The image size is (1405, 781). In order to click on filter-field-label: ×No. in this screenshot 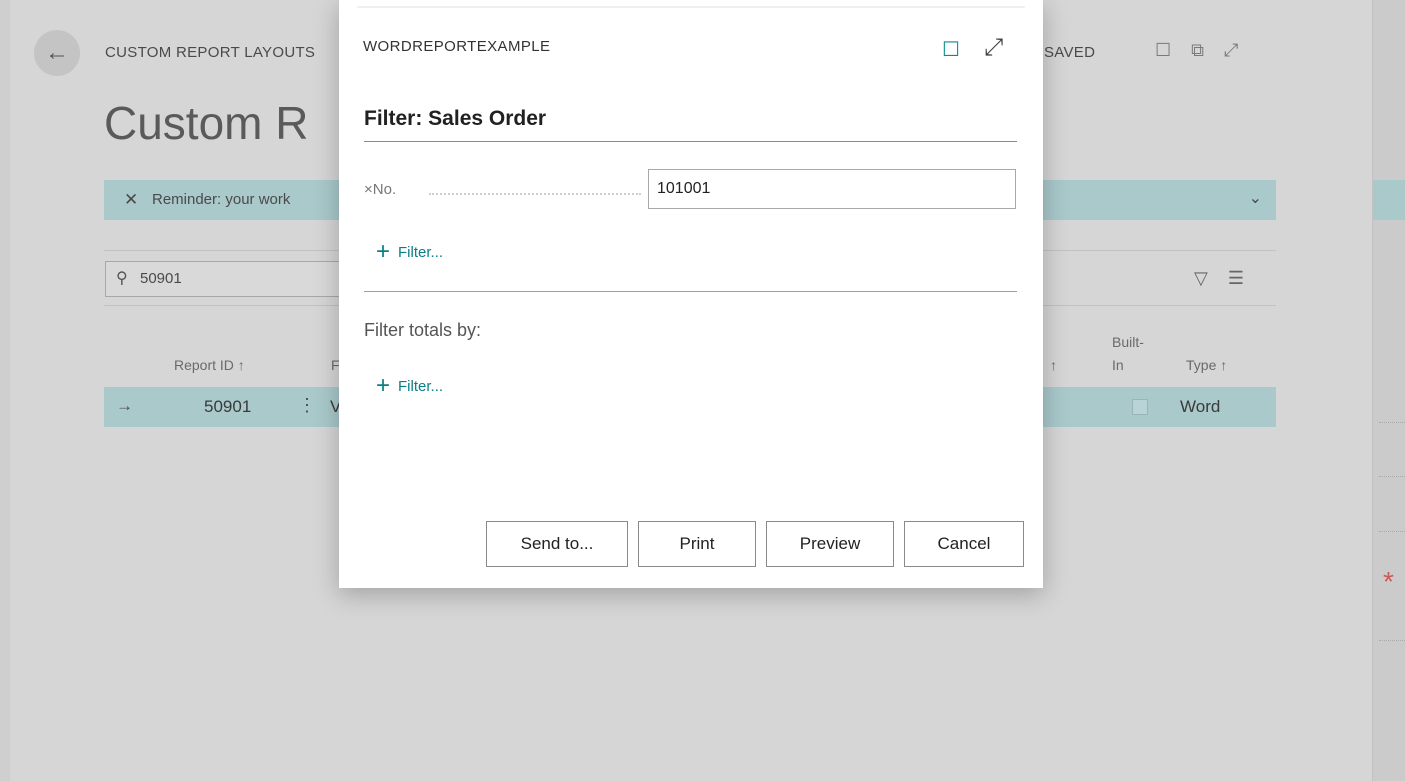, I will do `click(380, 189)`.